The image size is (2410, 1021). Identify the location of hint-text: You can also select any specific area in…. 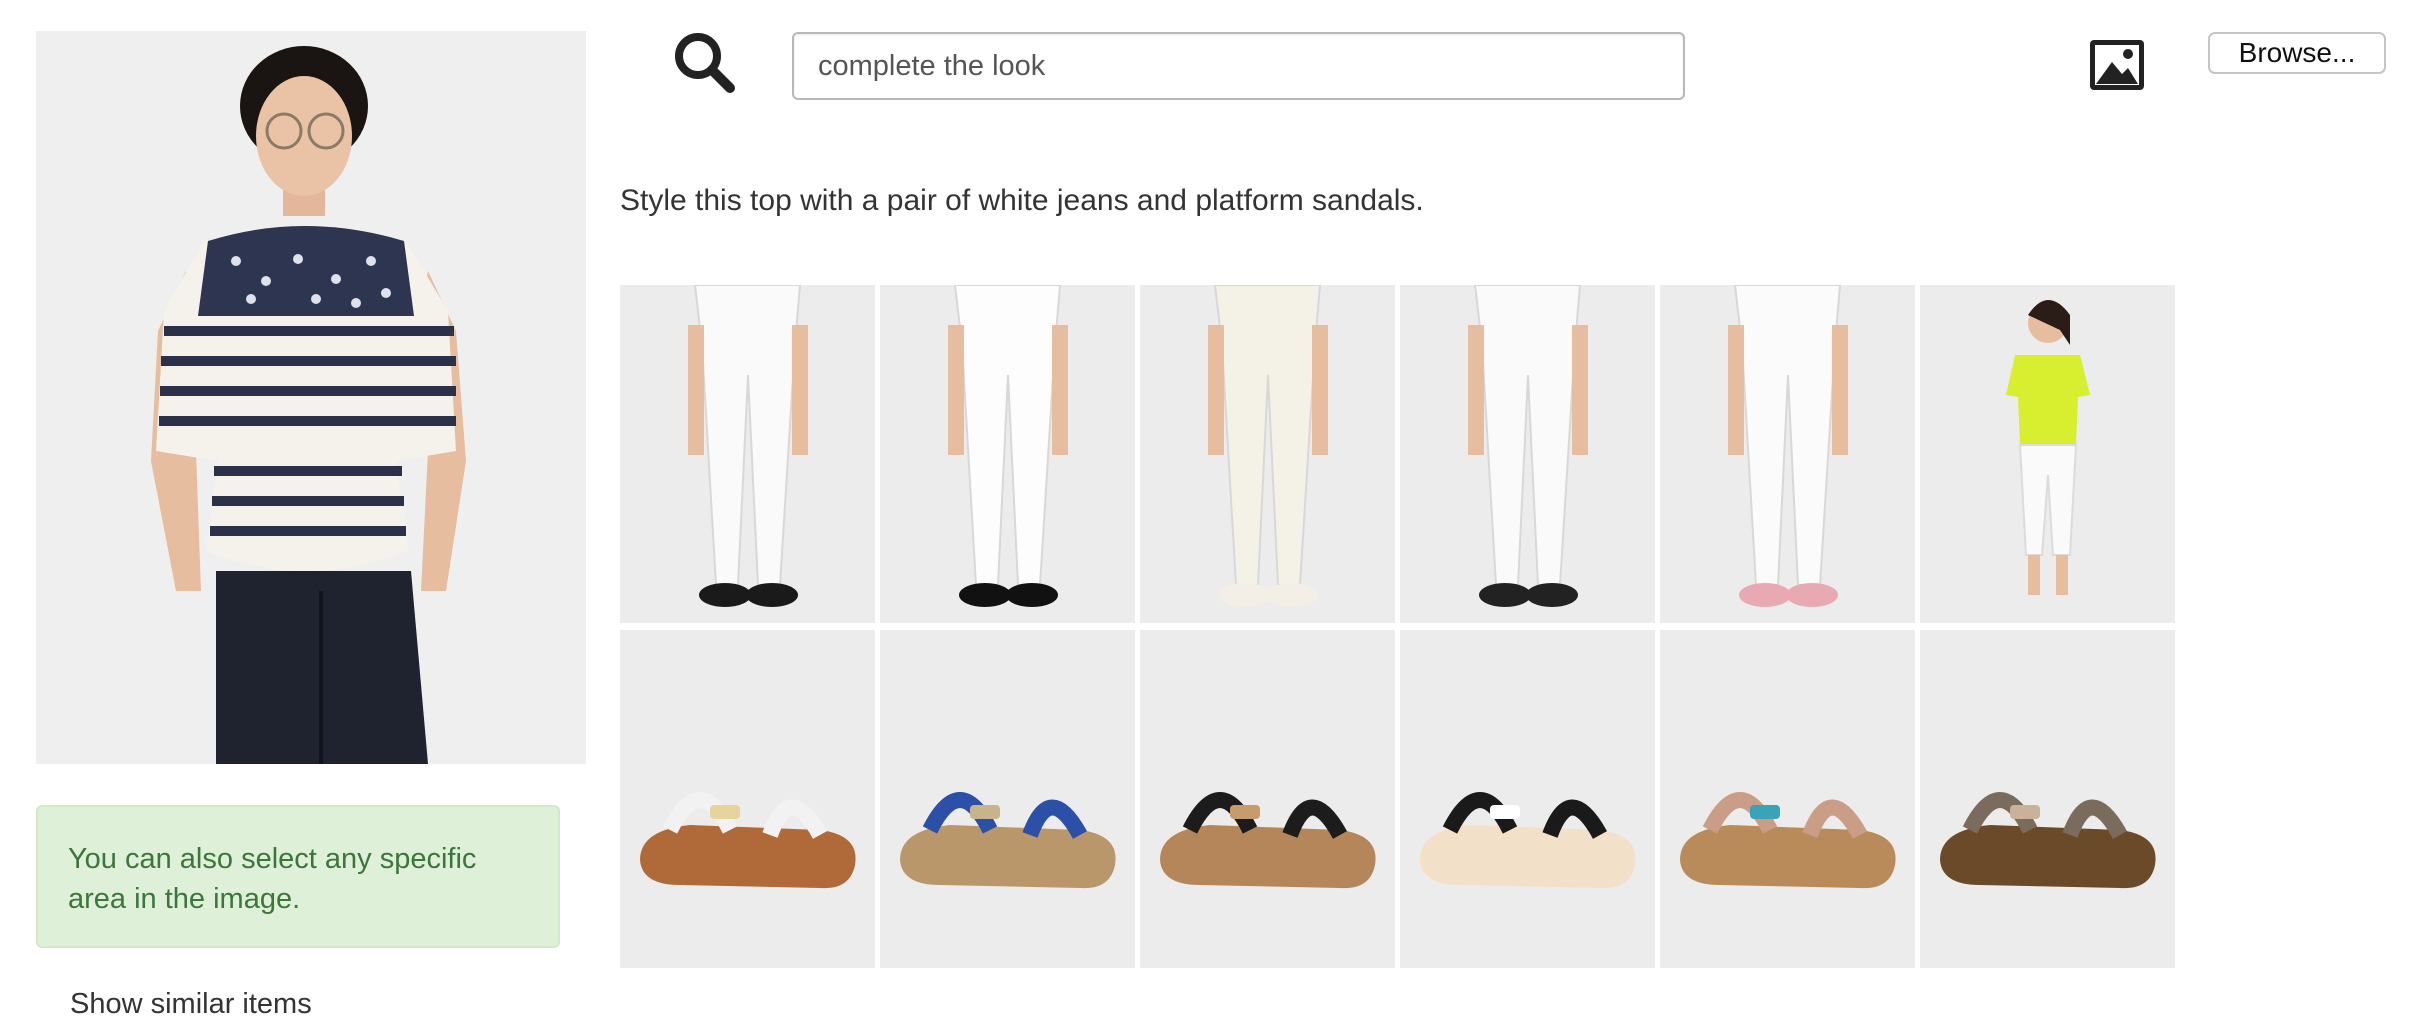
(272, 879).